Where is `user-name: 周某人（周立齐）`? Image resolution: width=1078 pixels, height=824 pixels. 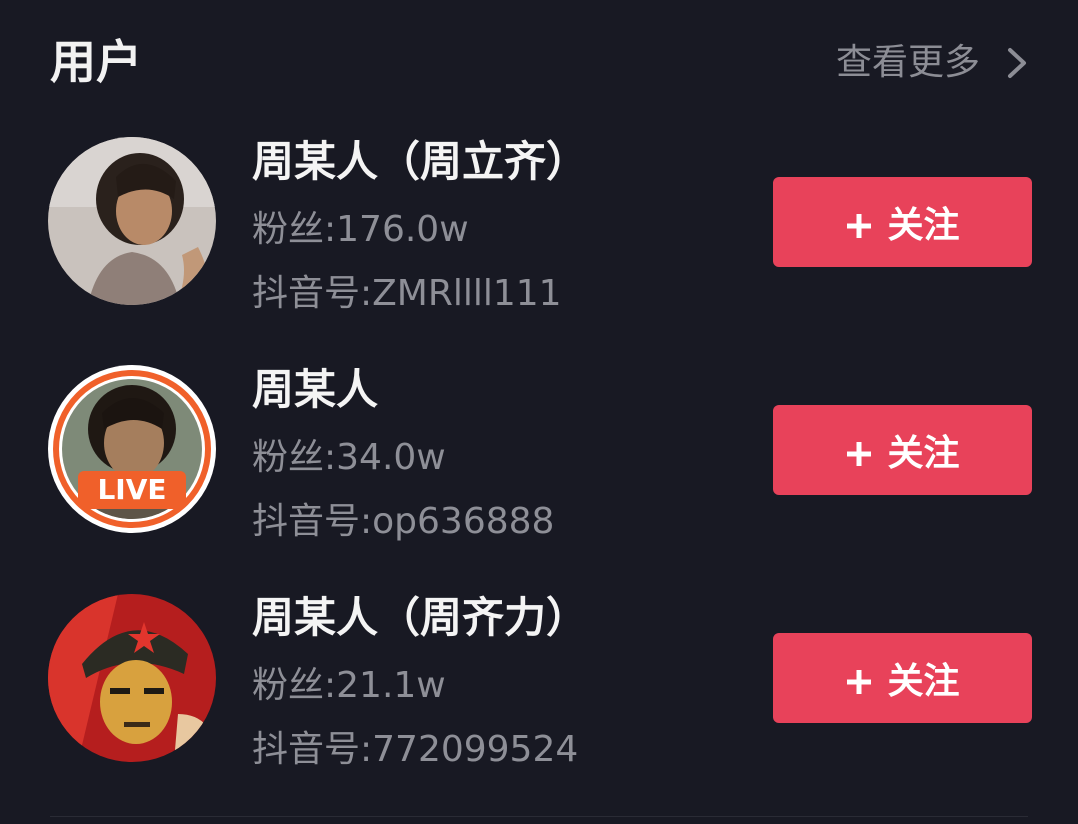 user-name: 周某人（周立齐） is located at coordinates (420, 161).